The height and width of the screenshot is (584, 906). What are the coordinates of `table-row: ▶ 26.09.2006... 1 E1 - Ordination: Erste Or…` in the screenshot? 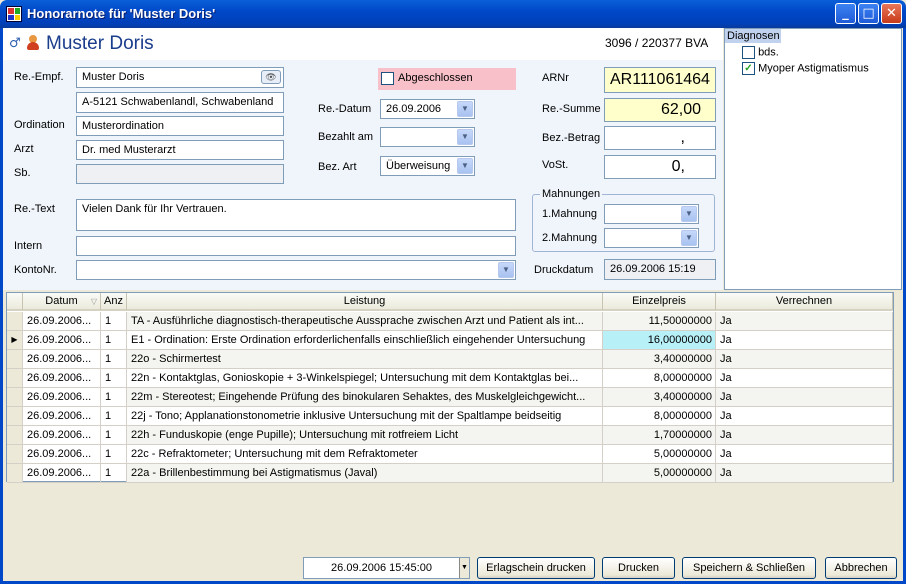 It's located at (450, 340).